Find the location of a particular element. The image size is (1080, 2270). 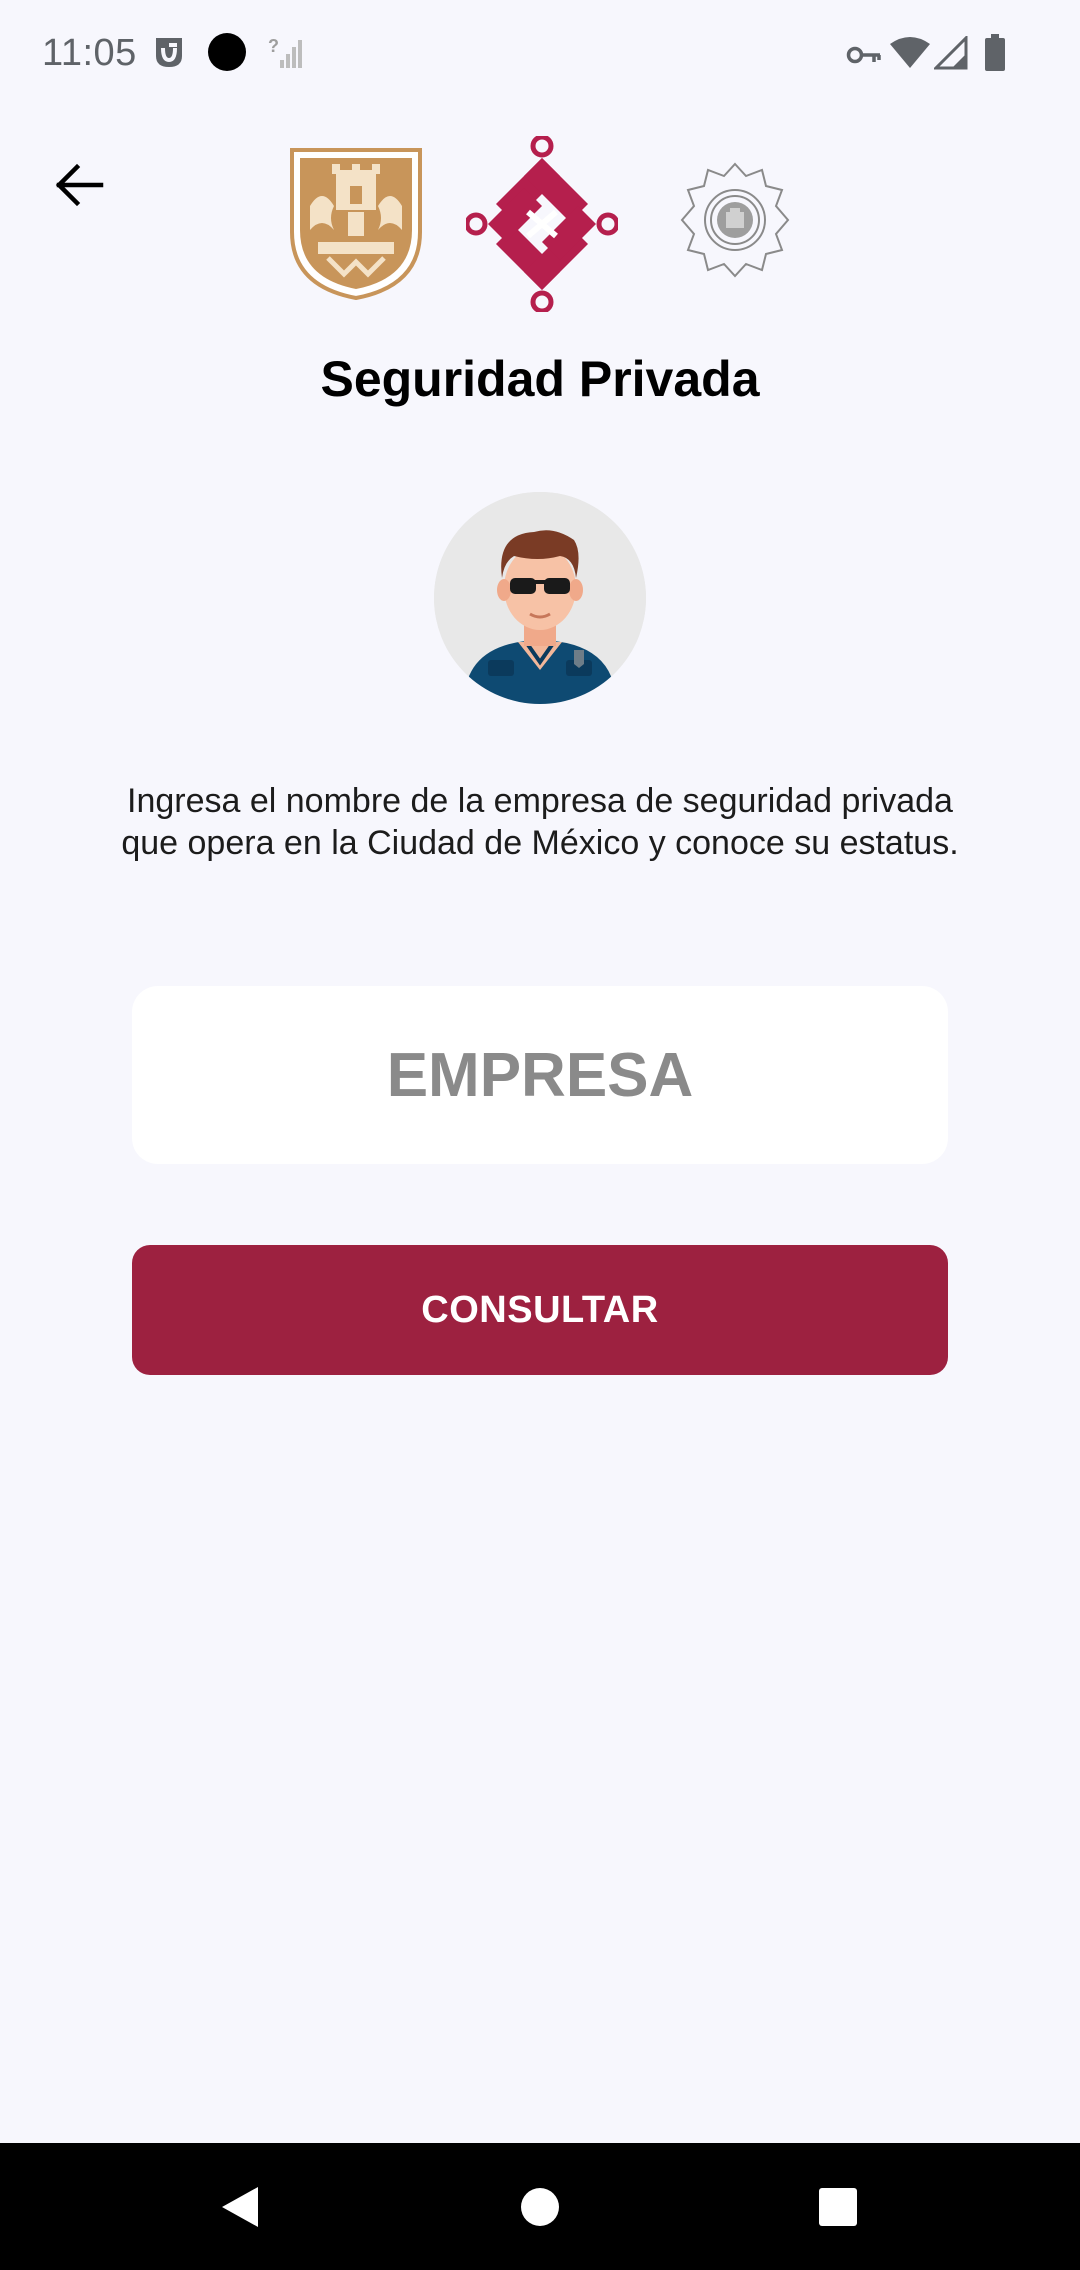

page-title: Seguridad Privada is located at coordinates (540, 379).